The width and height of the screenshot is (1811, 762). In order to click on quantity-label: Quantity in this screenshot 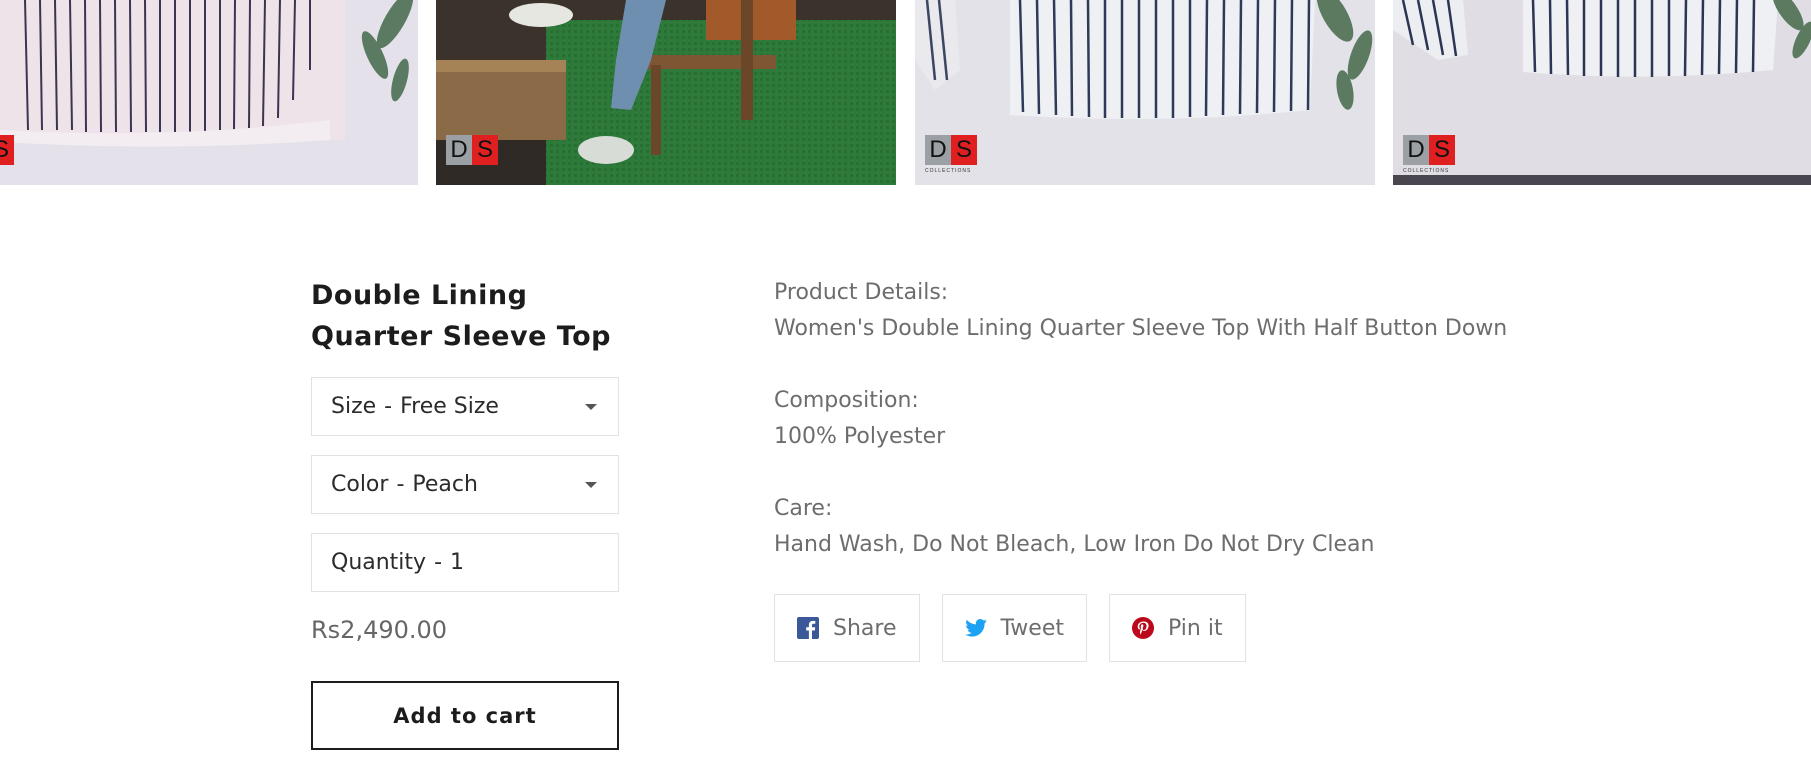, I will do `click(379, 562)`.